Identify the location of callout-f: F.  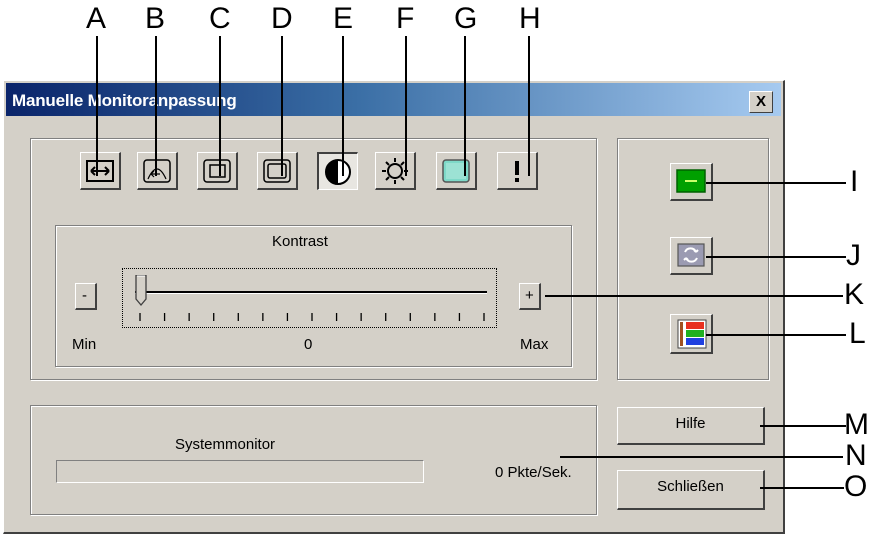
(405, 18).